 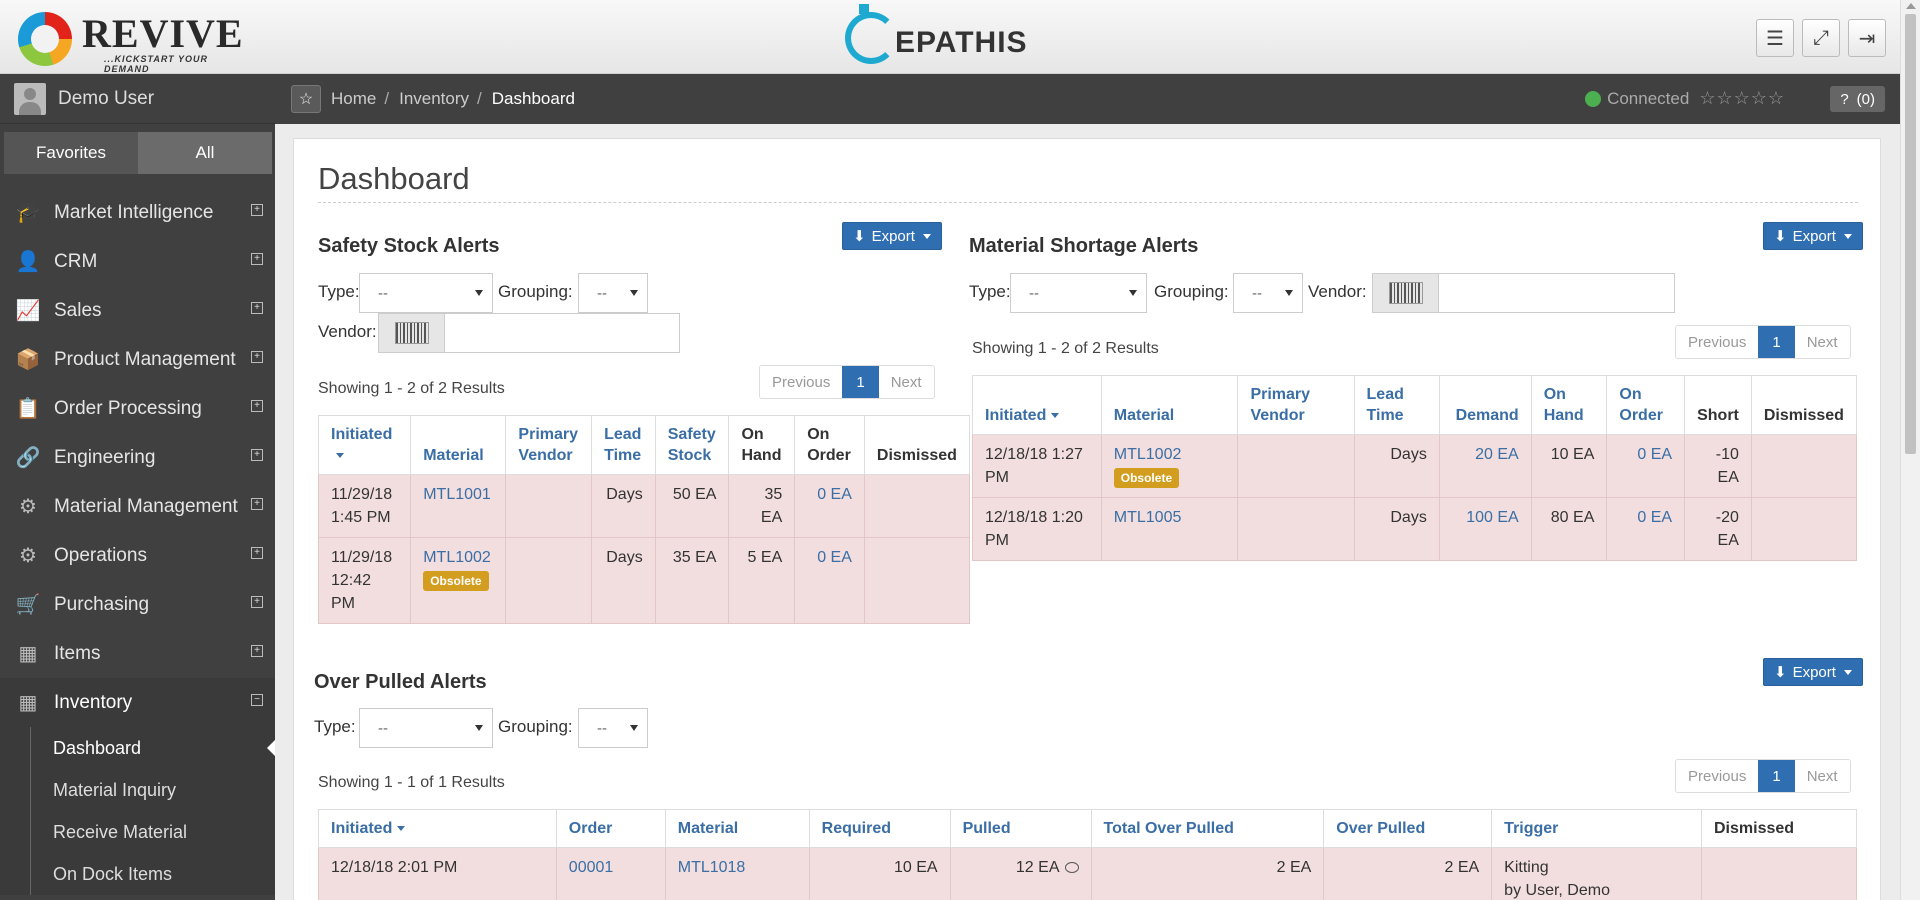 What do you see at coordinates (306, 99) in the screenshot?
I see `favorite-button: ☆` at bounding box center [306, 99].